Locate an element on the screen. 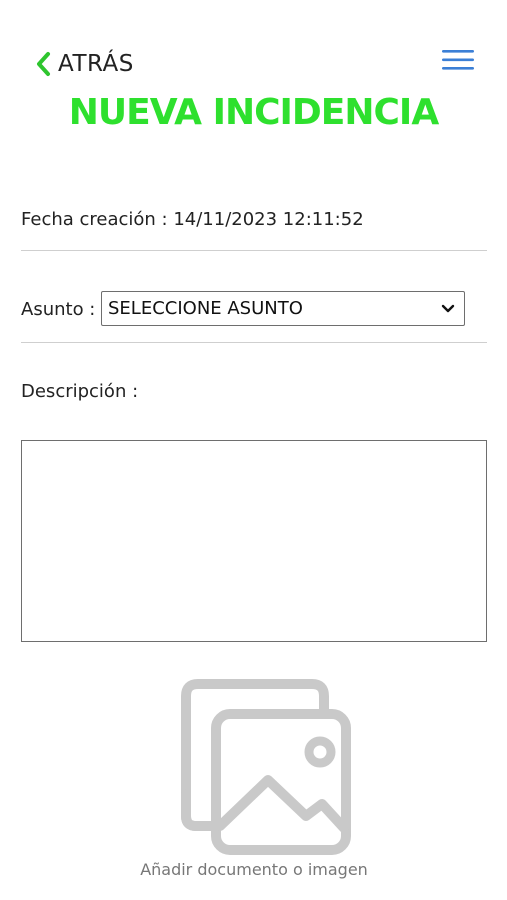 This screenshot has width=507, height=900. hamburger-menu-icon is located at coordinates (458, 60).